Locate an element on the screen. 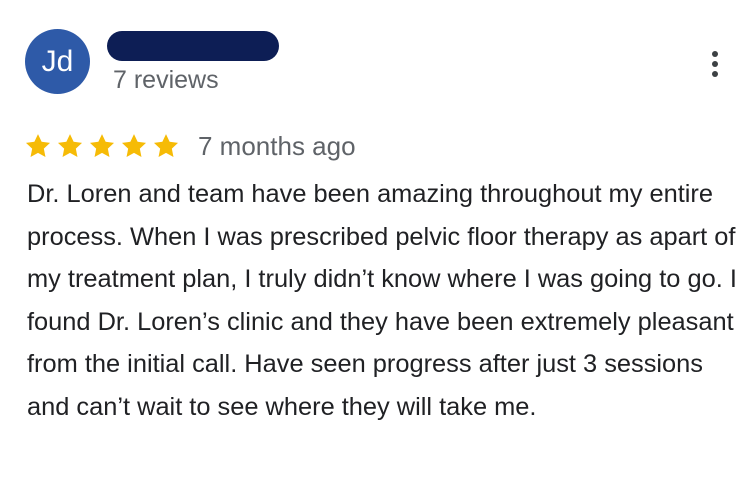 The width and height of the screenshot is (756, 502). reviewer-name-redacted is located at coordinates (193, 46).